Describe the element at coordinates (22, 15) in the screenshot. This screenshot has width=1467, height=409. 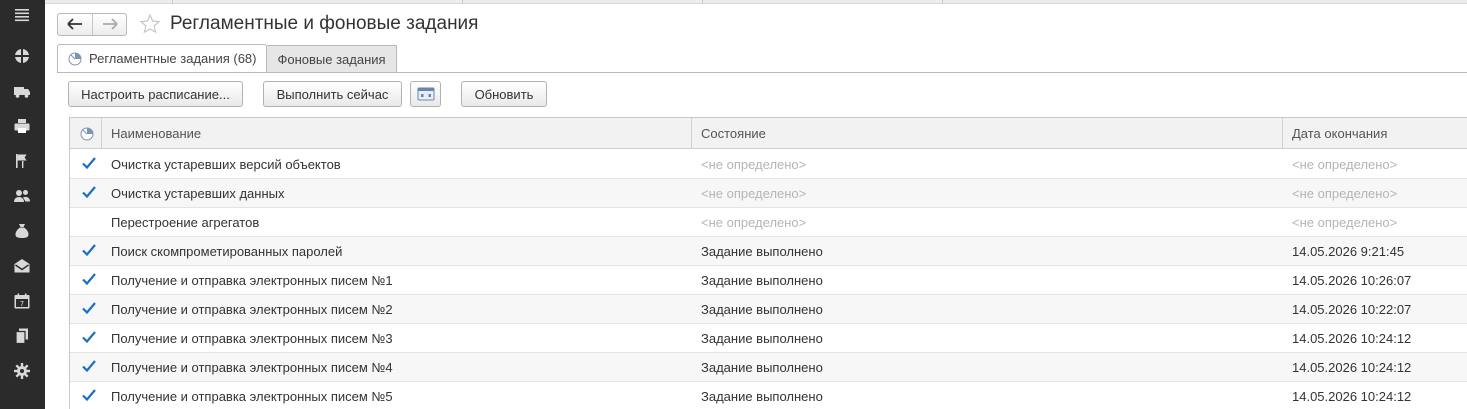
I see `menu-icon` at that location.